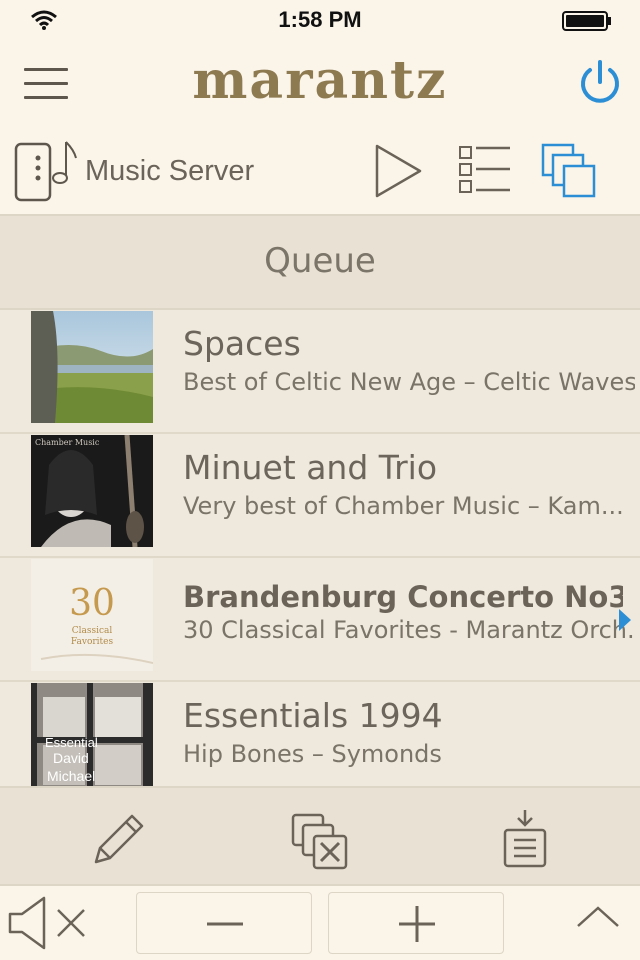  What do you see at coordinates (586, 21) in the screenshot?
I see `battery-icon` at bounding box center [586, 21].